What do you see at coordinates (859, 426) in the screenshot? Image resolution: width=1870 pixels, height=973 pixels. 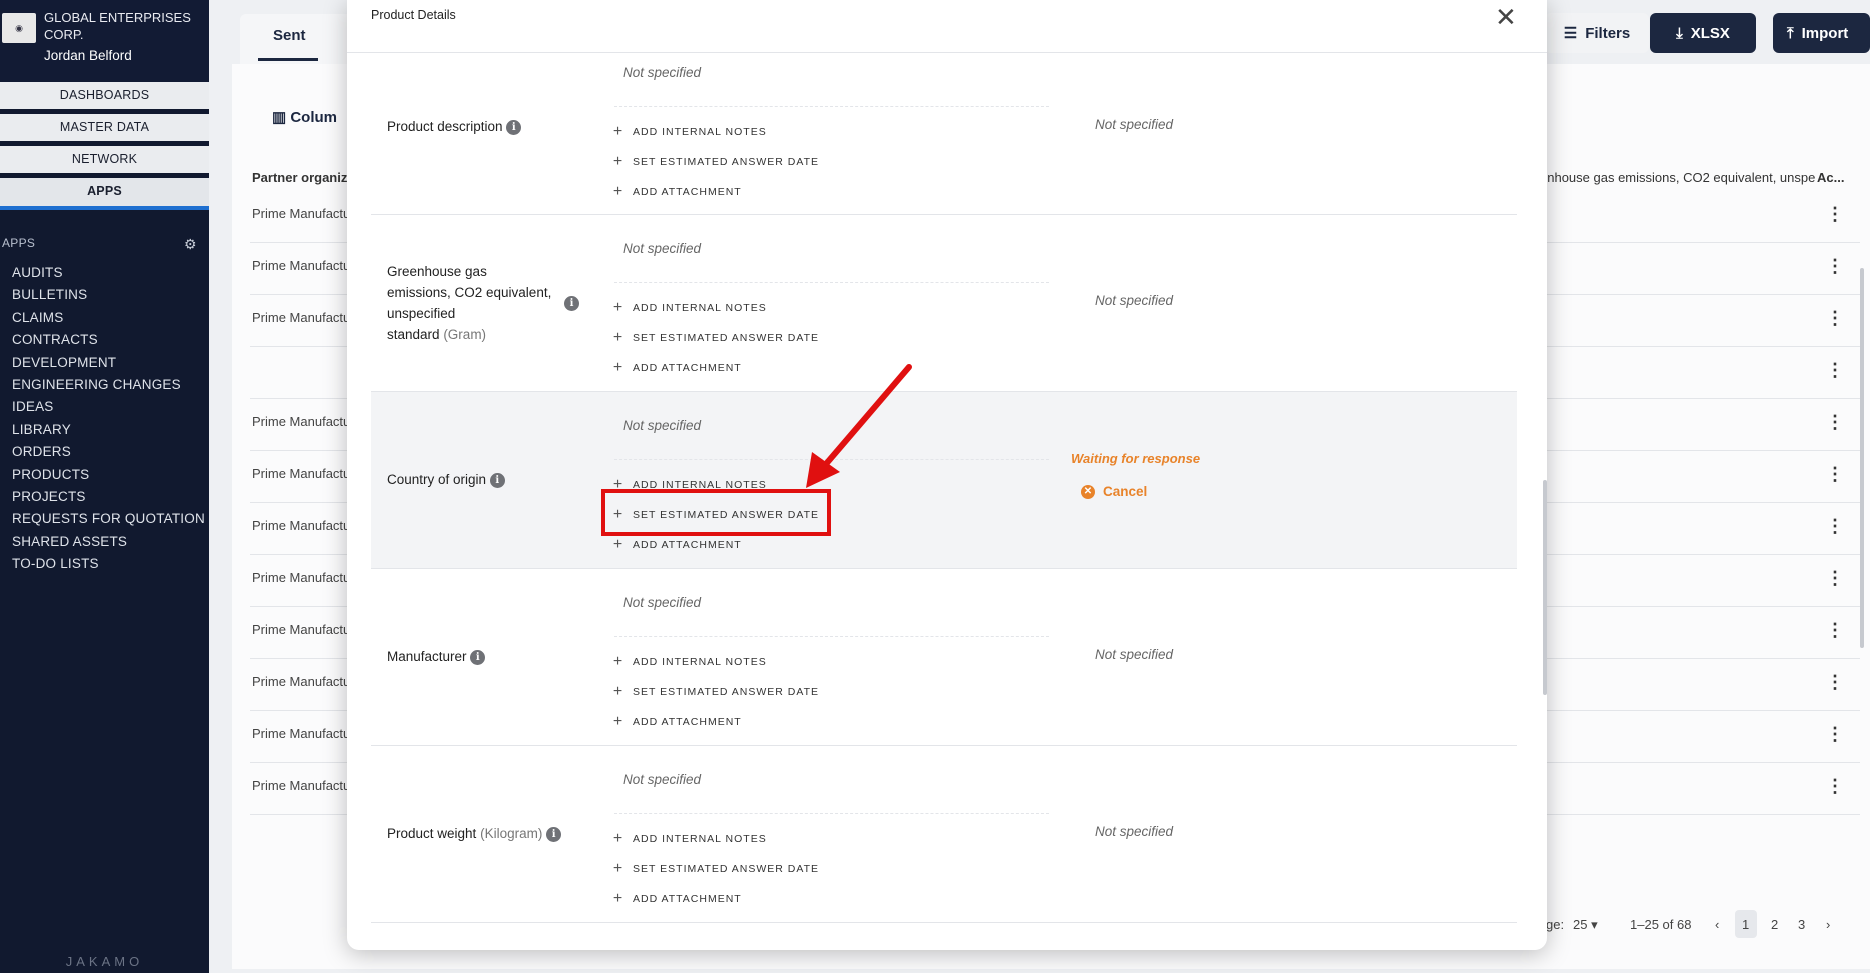 I see `annotation-arrow-icon` at bounding box center [859, 426].